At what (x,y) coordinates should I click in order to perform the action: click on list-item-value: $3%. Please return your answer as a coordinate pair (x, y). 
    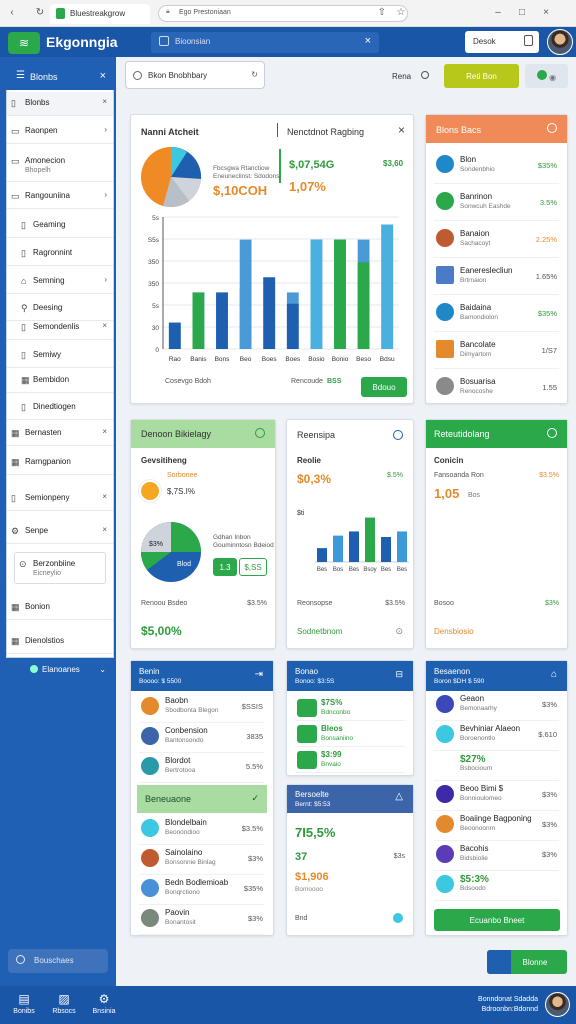
    Looking at the image, I should click on (549, 704).